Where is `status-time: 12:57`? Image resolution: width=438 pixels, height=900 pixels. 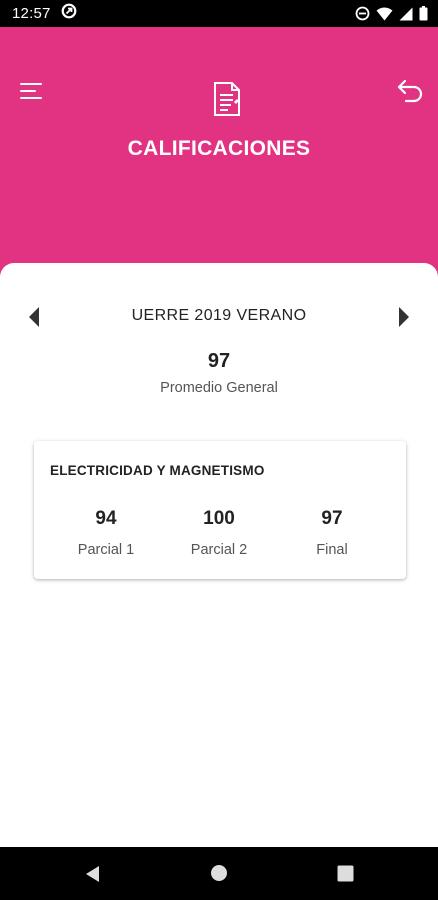
status-time: 12:57 is located at coordinates (31, 13).